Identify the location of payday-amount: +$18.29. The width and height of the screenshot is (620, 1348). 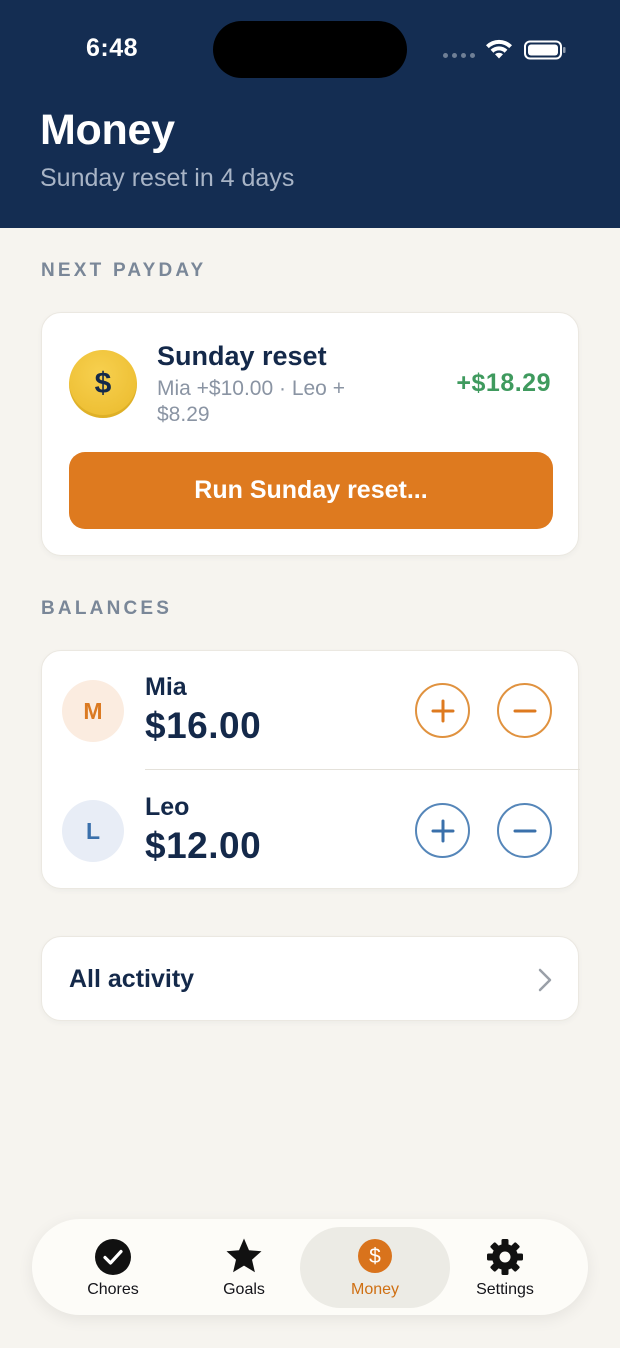
(503, 383).